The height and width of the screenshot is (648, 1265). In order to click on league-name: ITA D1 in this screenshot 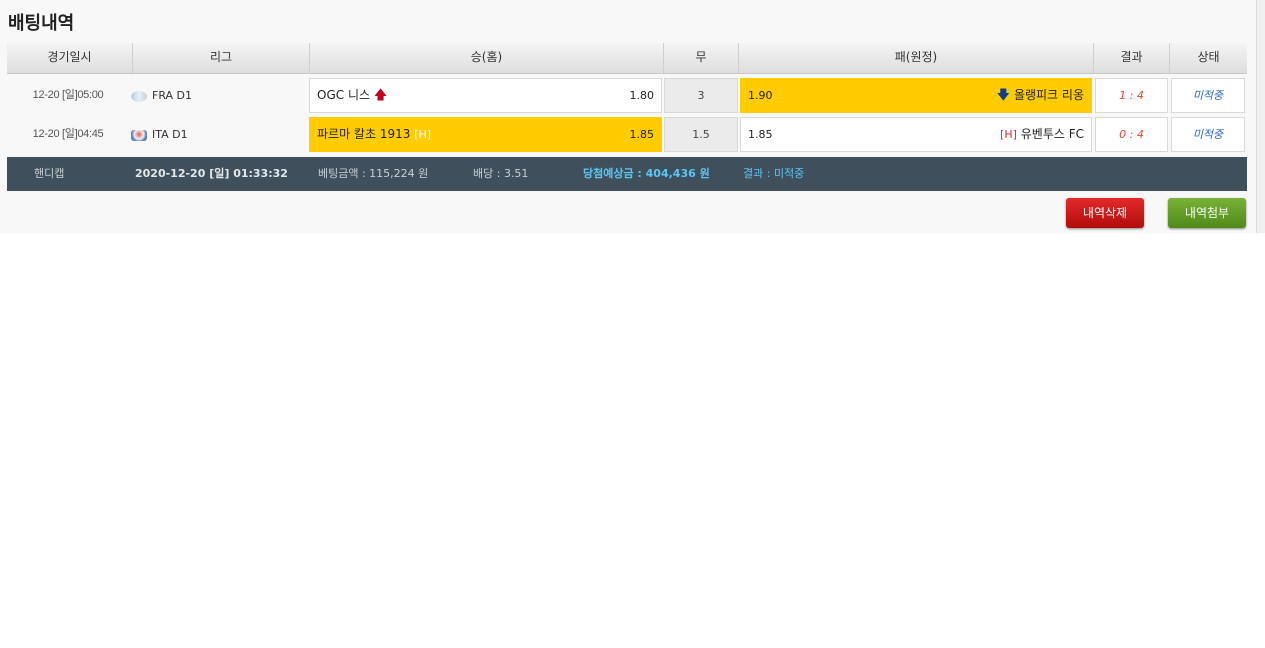, I will do `click(170, 134)`.